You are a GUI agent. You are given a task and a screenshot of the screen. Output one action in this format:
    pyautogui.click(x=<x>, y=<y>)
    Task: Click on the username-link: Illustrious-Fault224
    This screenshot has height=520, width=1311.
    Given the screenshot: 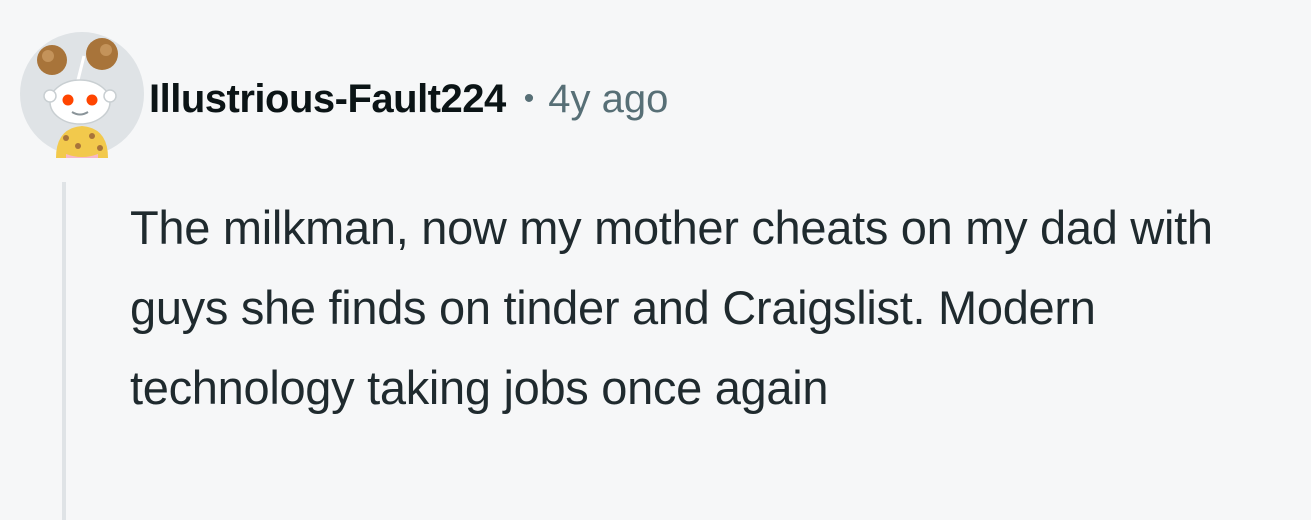 What is the action you would take?
    pyautogui.click(x=327, y=99)
    